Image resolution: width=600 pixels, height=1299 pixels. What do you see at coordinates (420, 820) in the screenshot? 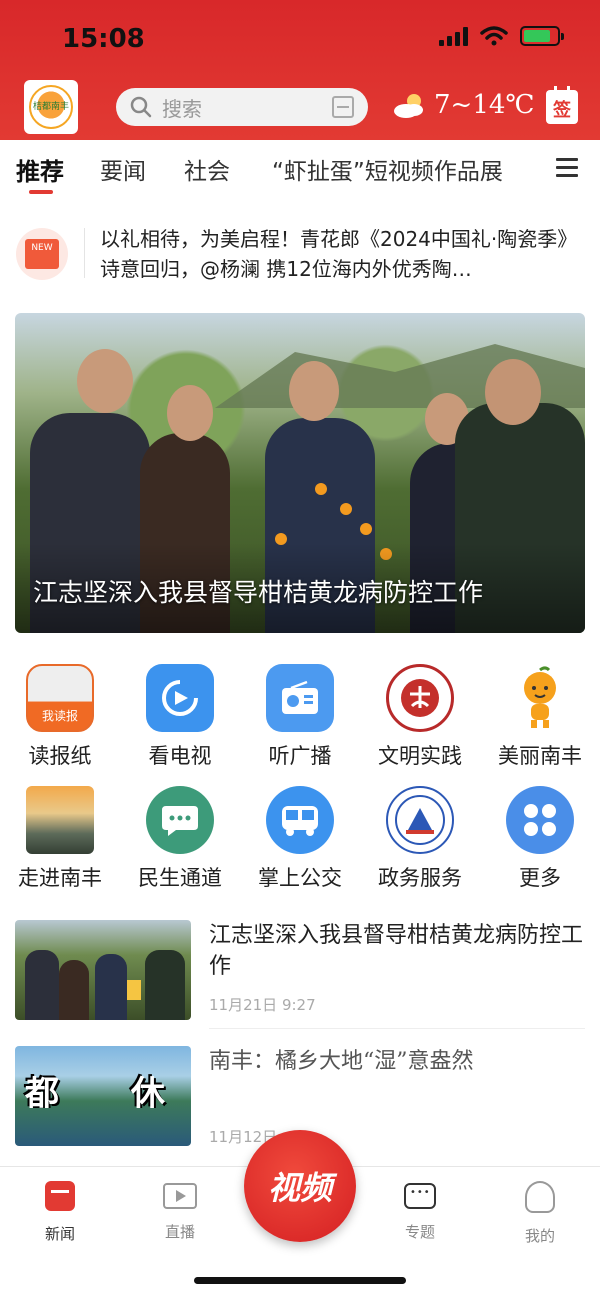
I see `government-seal-icon` at bounding box center [420, 820].